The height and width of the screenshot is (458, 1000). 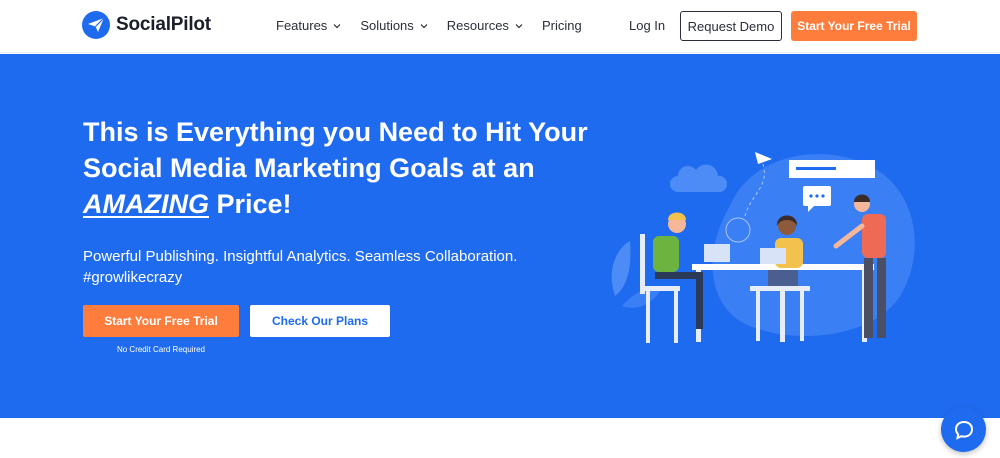 I want to click on hero-title-part2: Price!, so click(x=250, y=204).